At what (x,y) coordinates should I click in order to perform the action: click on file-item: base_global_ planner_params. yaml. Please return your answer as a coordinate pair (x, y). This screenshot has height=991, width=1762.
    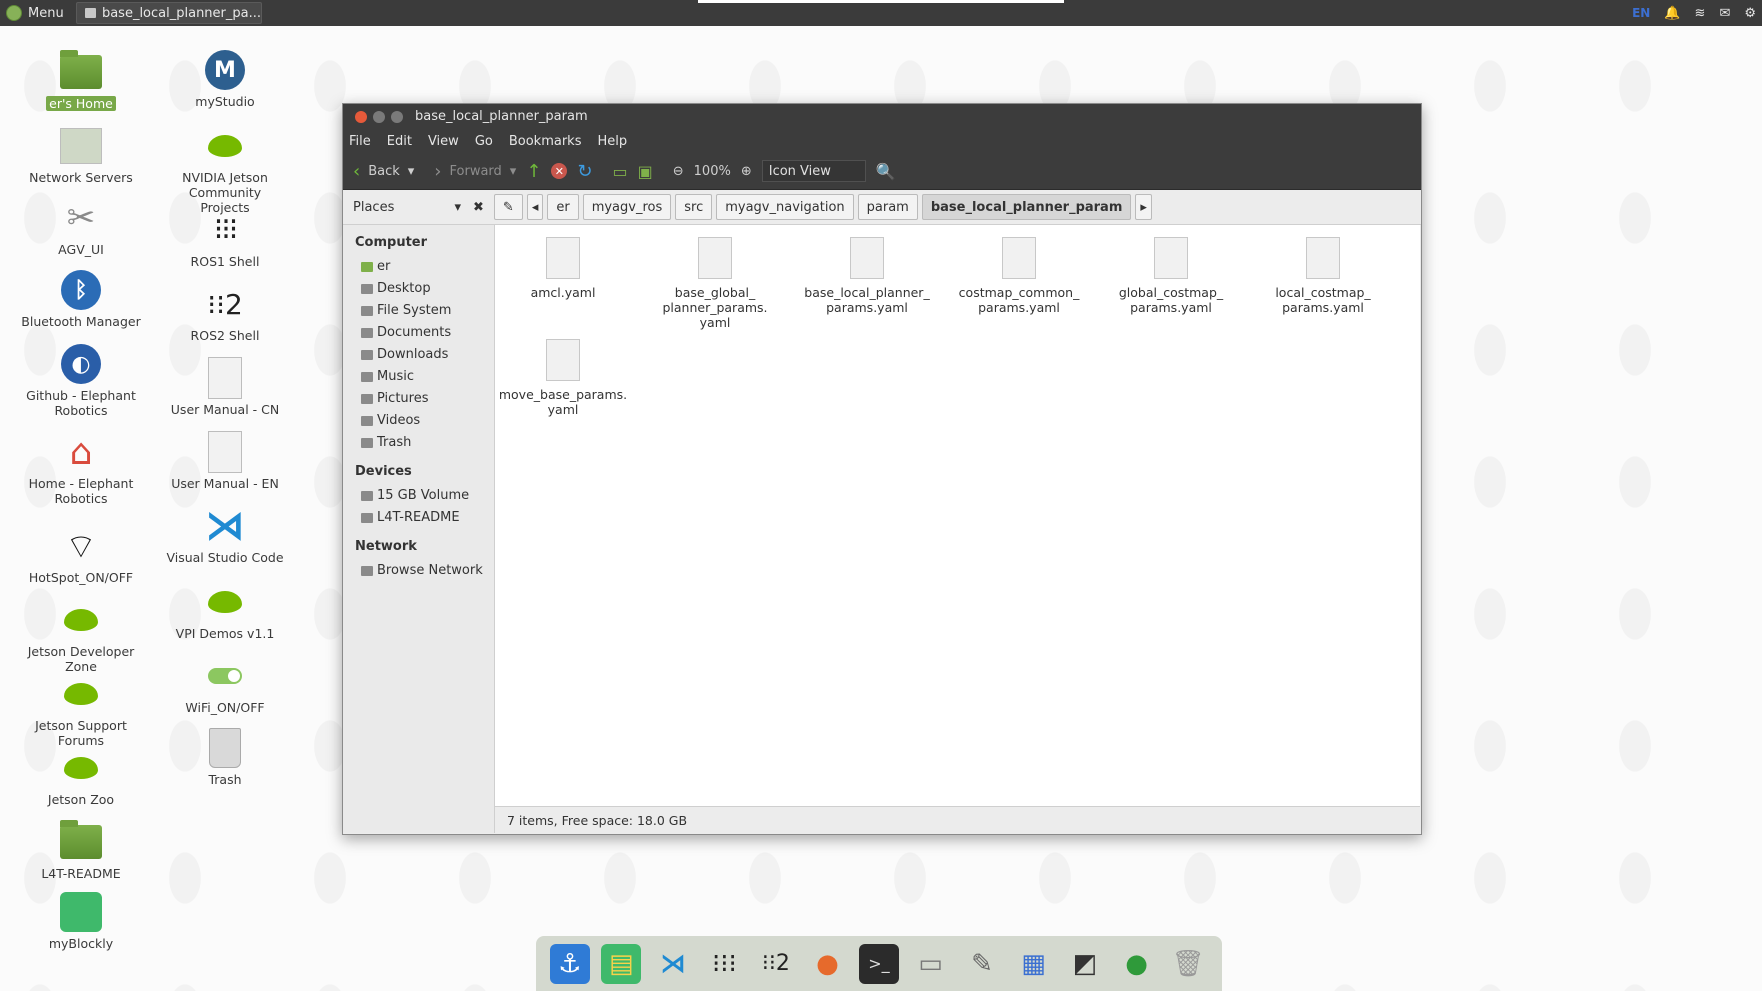
    Looking at the image, I should click on (715, 280).